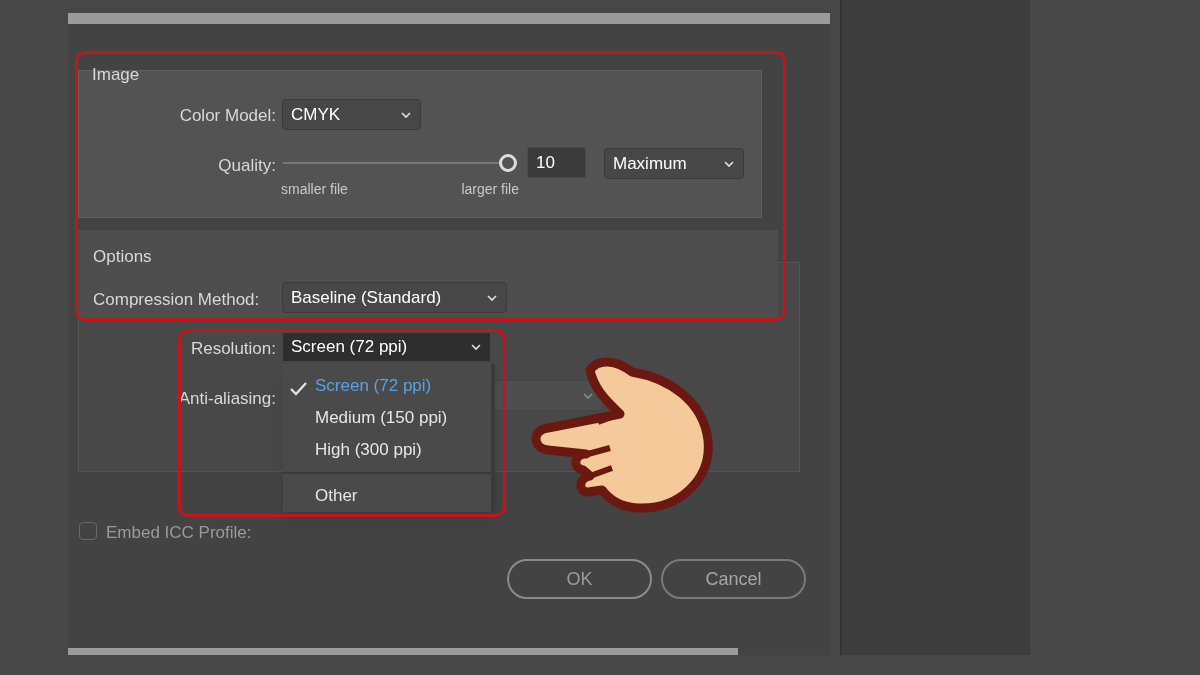 Image resolution: width=1200 pixels, height=675 pixels. Describe the element at coordinates (733, 579) in the screenshot. I see `dialog-button: Cancel` at that location.